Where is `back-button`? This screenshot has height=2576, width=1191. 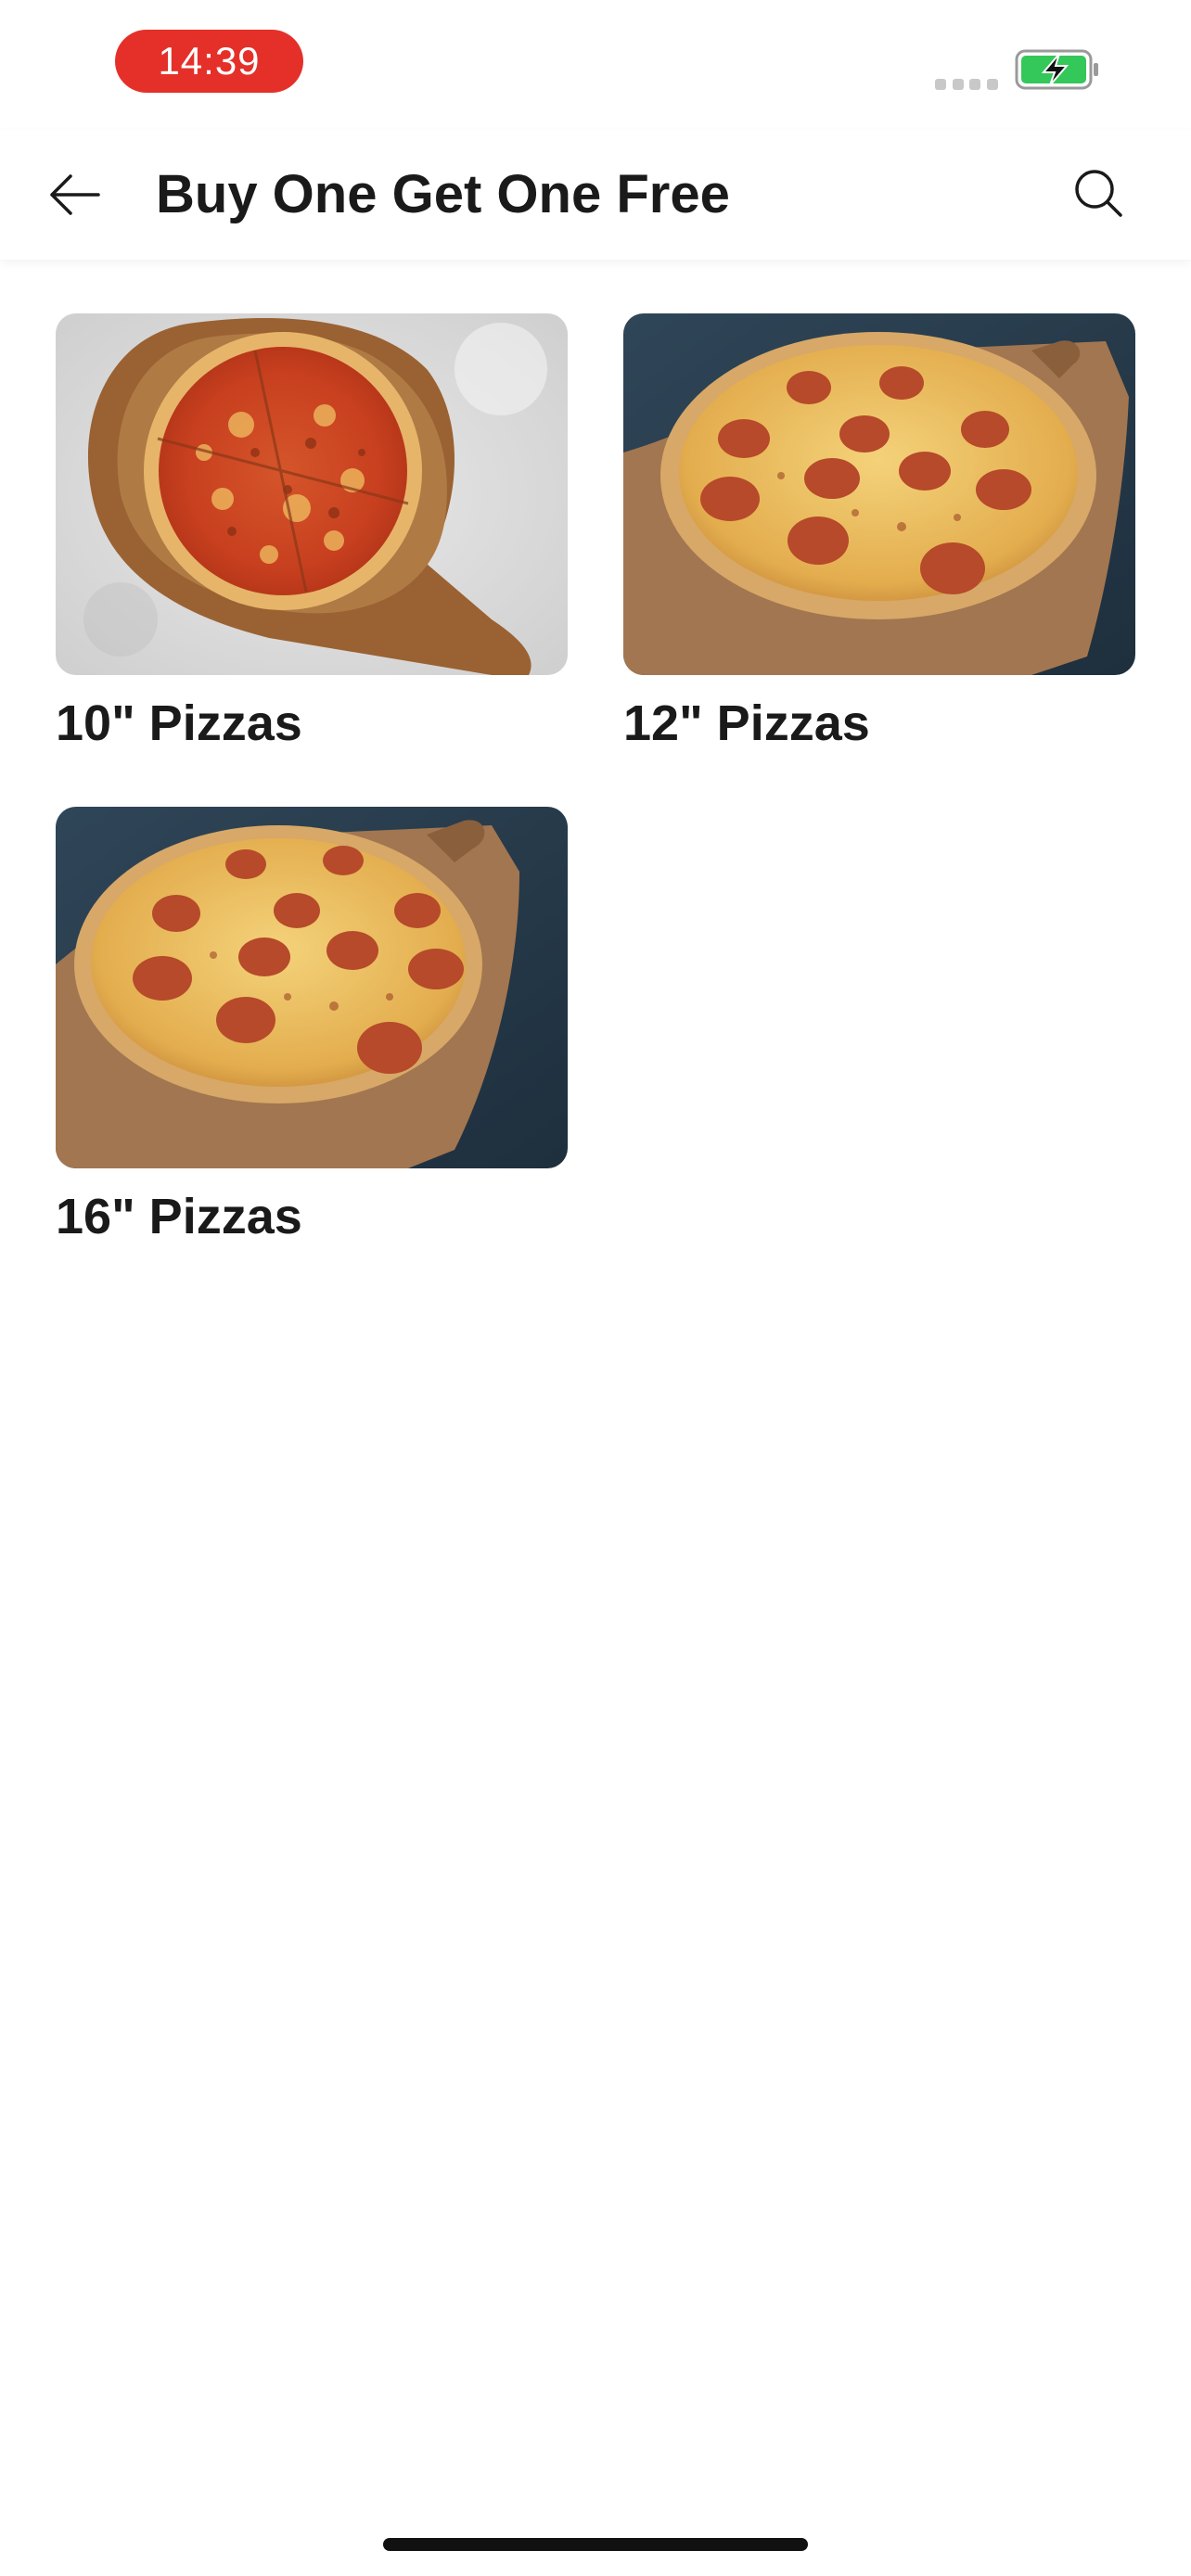
back-button is located at coordinates (74, 195).